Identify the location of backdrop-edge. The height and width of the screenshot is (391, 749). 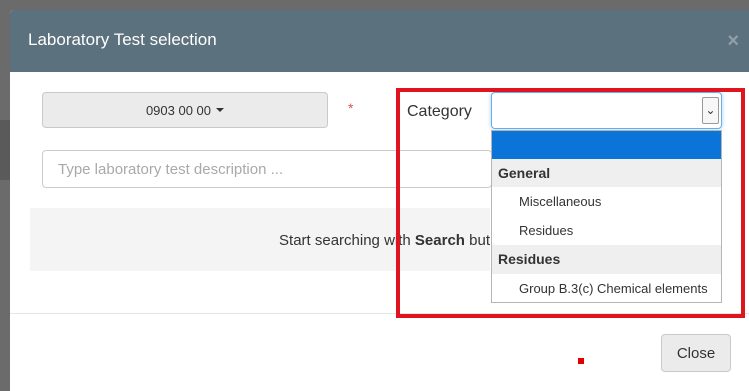
(5, 150).